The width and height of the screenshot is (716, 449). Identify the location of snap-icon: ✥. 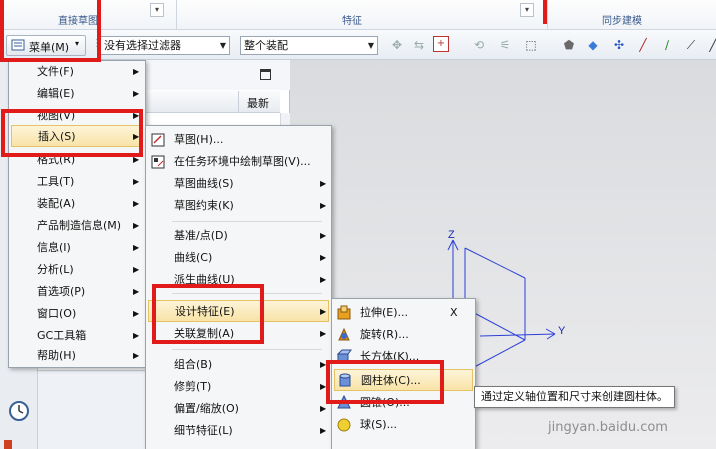
(397, 45).